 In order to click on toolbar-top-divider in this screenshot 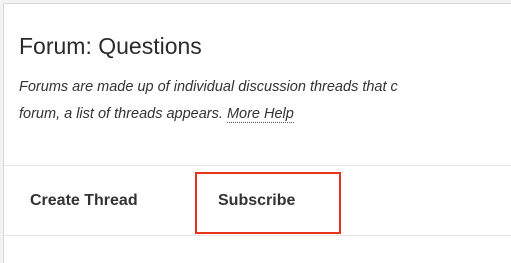, I will do `click(257, 165)`.